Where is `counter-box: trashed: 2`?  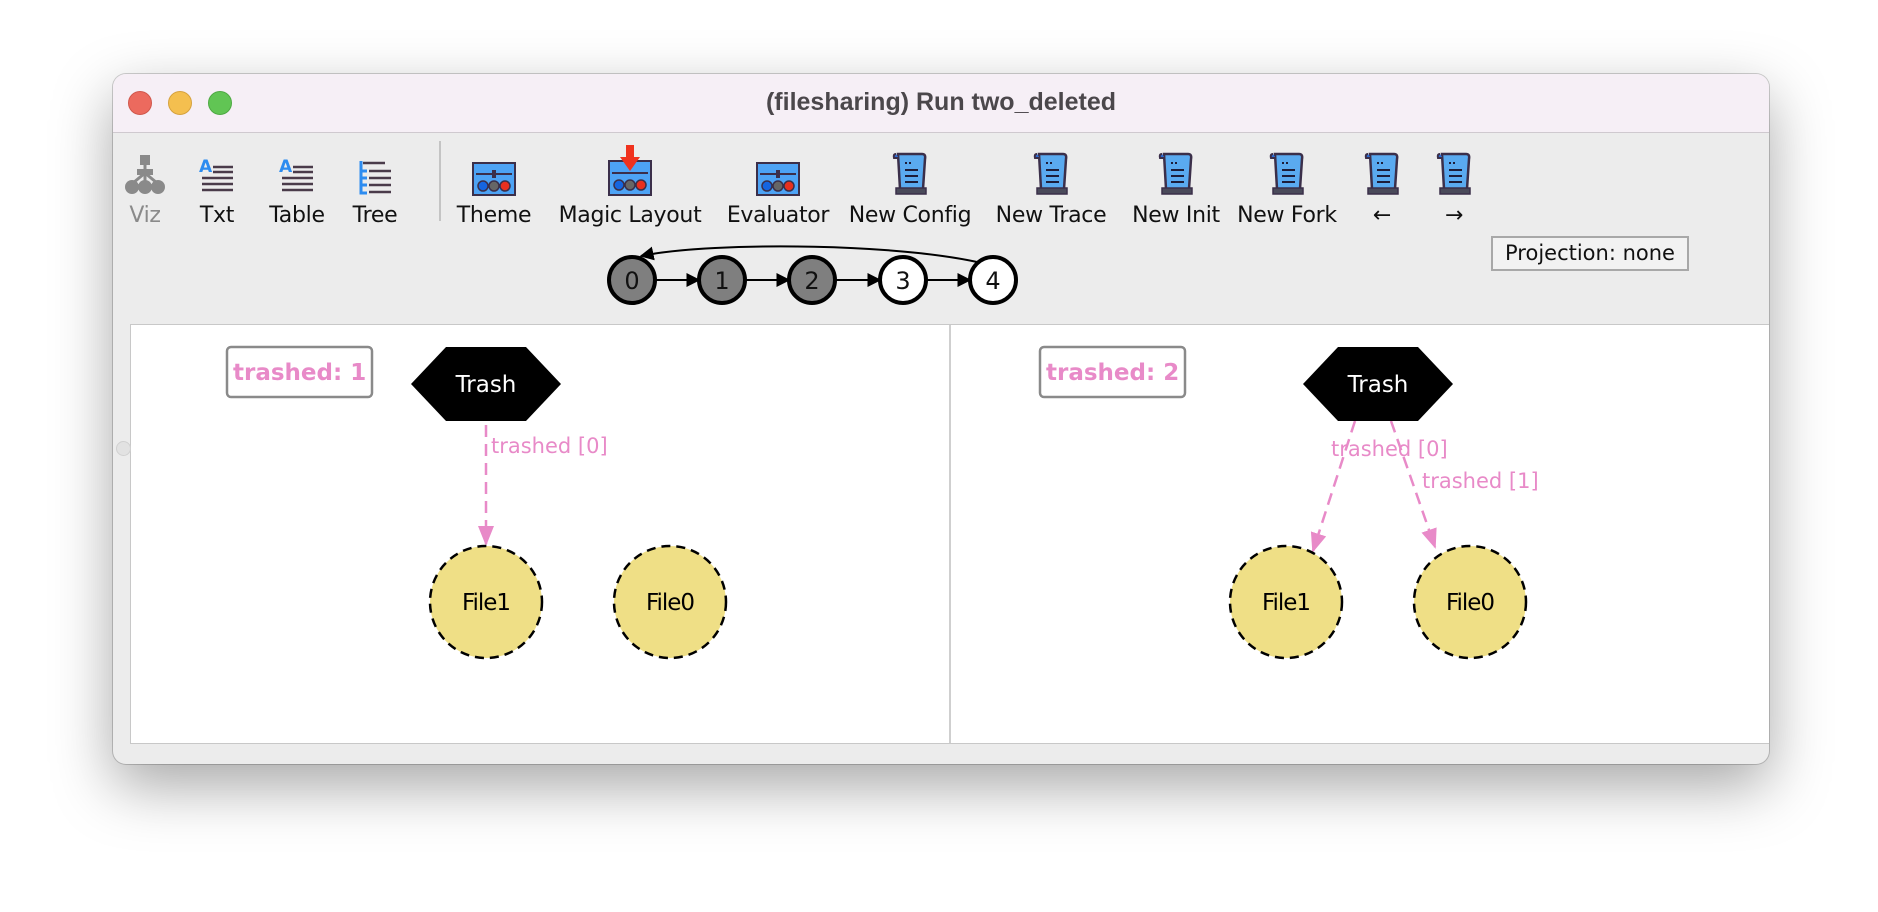 counter-box: trashed: 2 is located at coordinates (1112, 372).